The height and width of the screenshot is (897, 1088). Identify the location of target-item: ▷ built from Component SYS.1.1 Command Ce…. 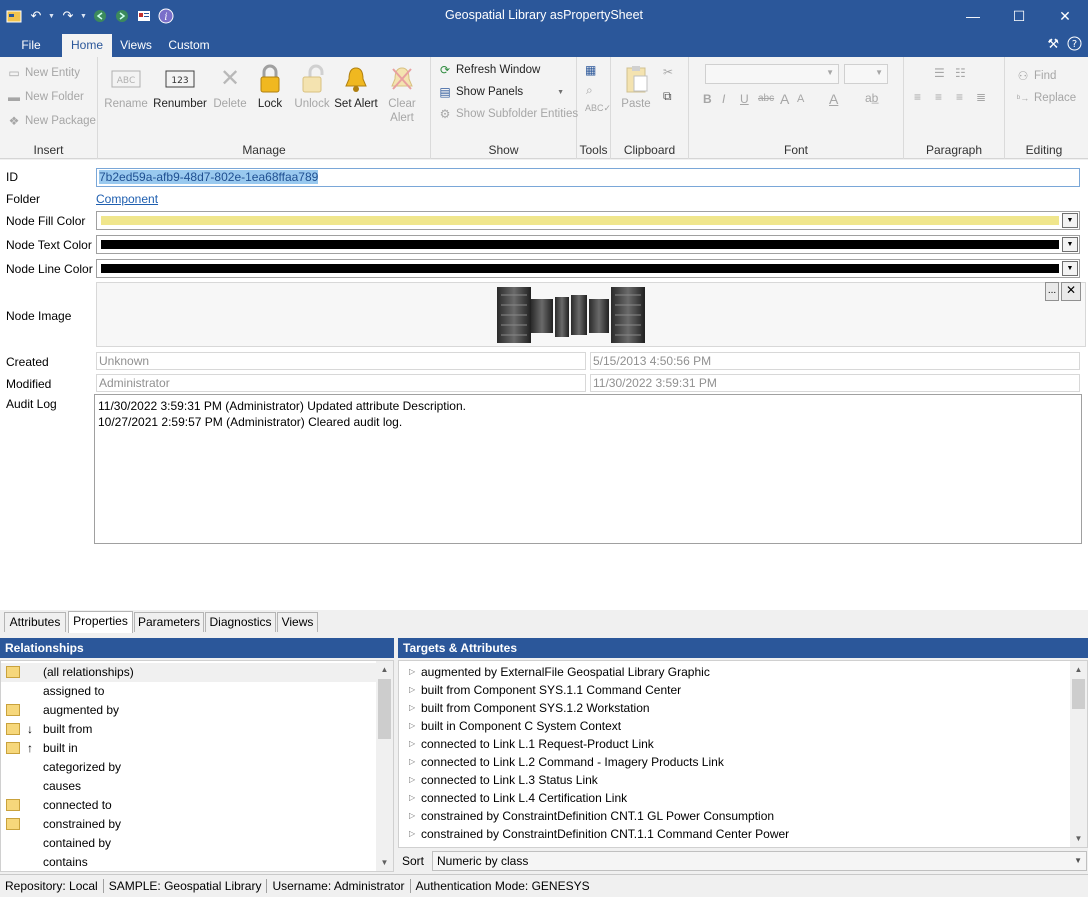
(735, 690).